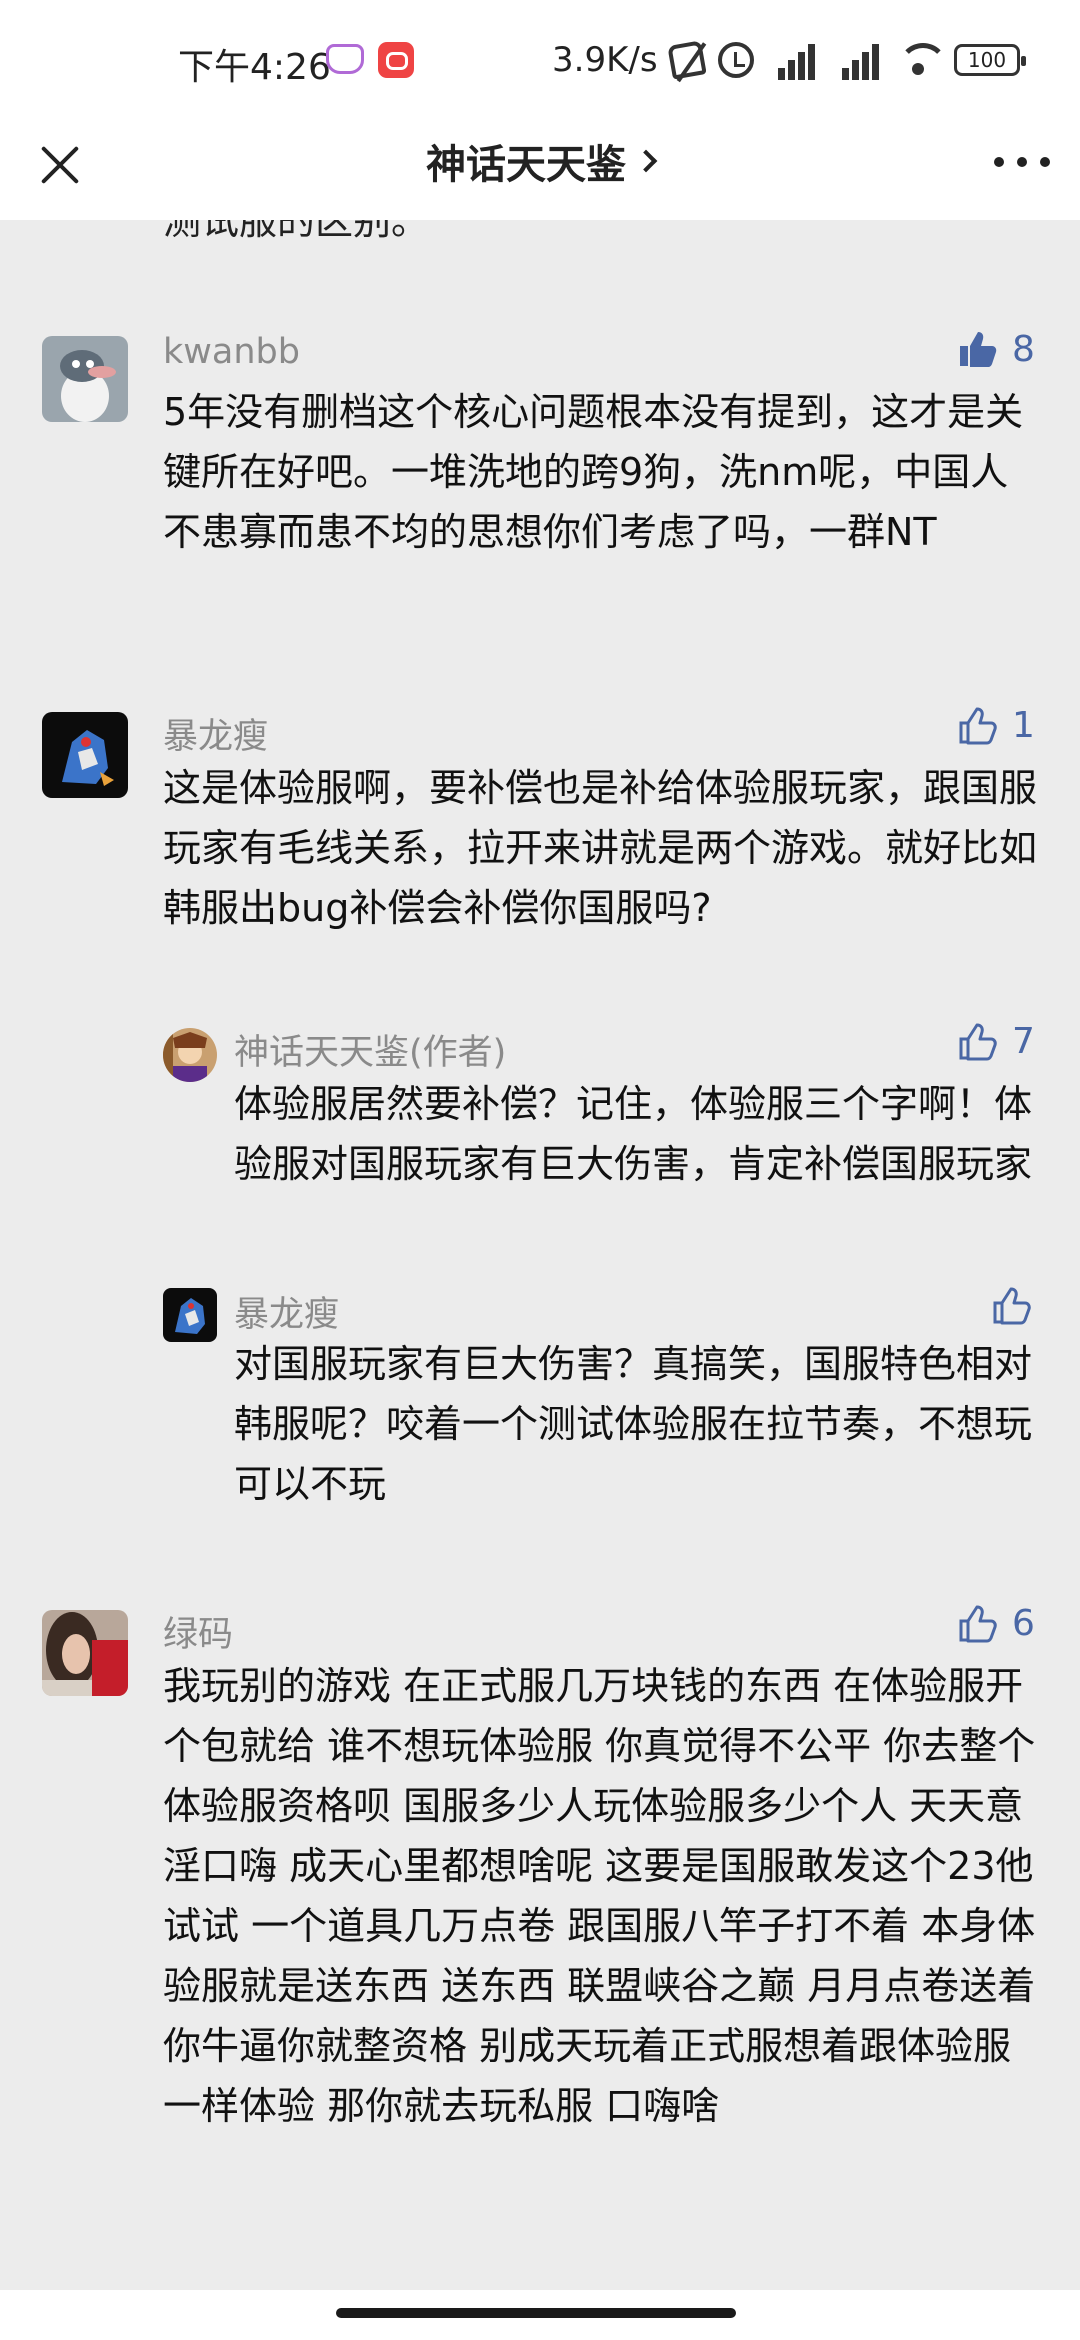 The width and height of the screenshot is (1080, 2340). I want to click on like-count: 7, so click(1023, 1041).